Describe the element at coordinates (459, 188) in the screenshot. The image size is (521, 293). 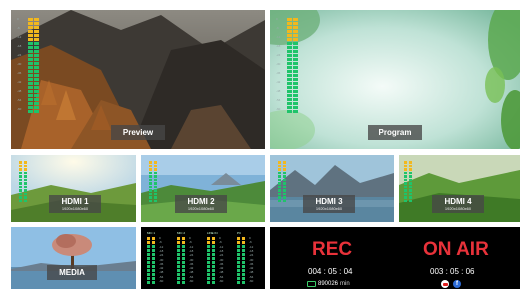
I see `hdmi-4-input: HDMI 4 1920x1080x60` at that location.